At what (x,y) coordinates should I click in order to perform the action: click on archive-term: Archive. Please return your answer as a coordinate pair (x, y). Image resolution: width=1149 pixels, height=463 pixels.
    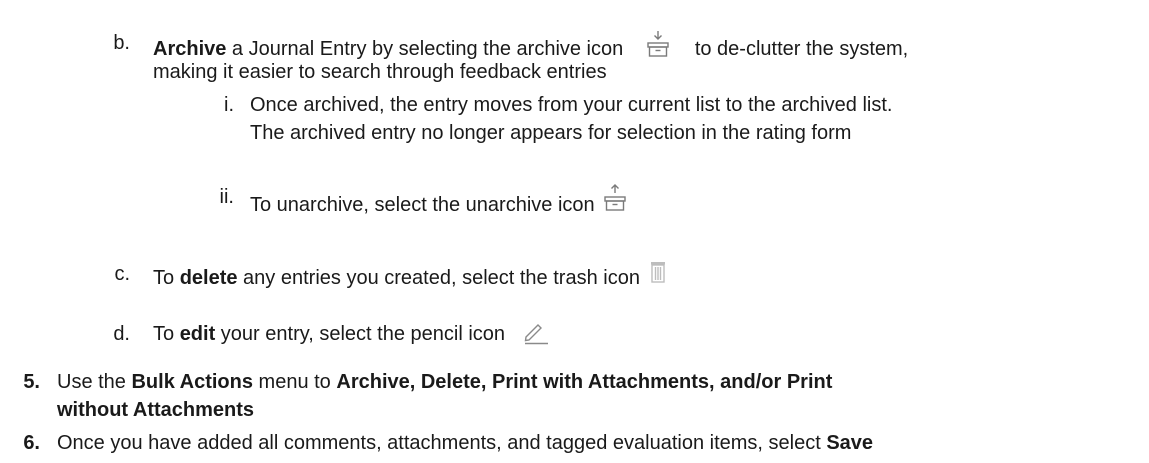
    Looking at the image, I should click on (190, 49).